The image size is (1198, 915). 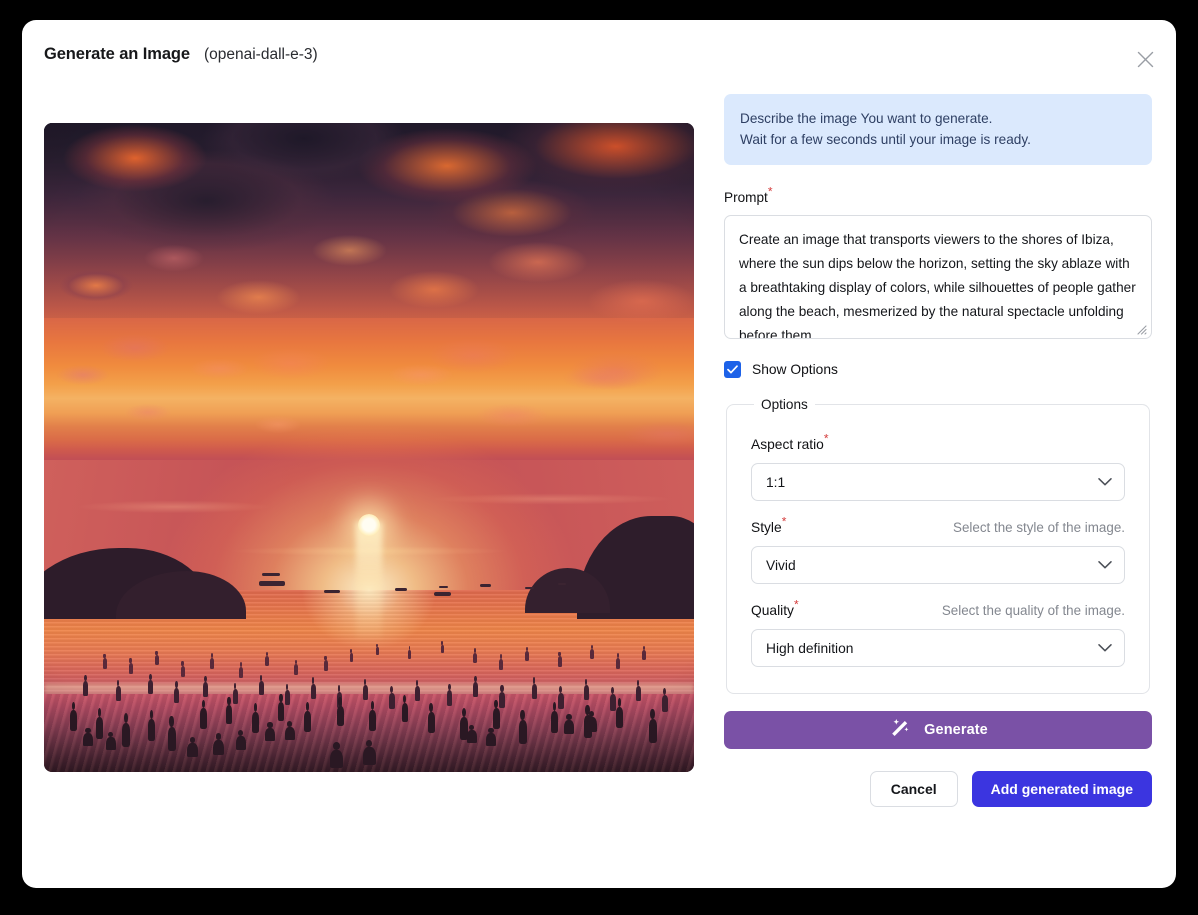 I want to click on style-required-marker: *, so click(x=784, y=521).